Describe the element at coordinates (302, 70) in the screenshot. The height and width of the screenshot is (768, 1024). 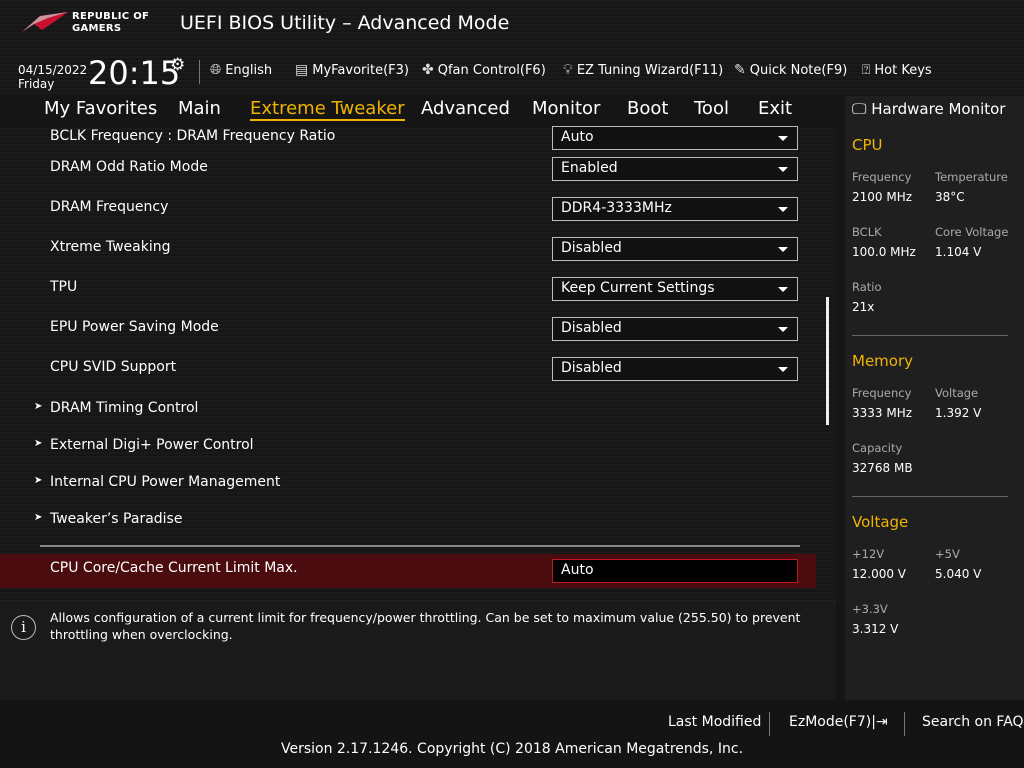
I see `list-icon: ▤` at that location.